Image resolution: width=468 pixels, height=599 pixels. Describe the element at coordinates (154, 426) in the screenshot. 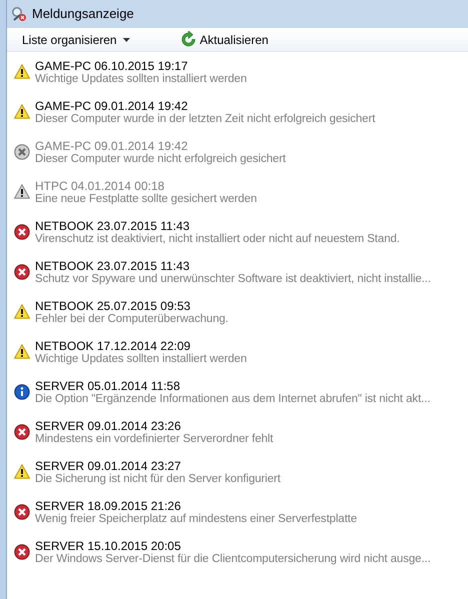

I see `alert-heading: SERVER 09.01.2014 23:26` at that location.